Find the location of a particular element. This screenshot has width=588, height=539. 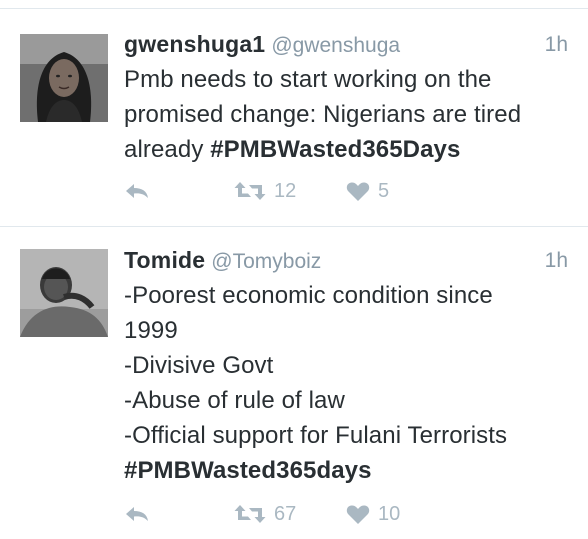

tweet-line: -Official support for Fulani Terrorists is located at coordinates (316, 435).